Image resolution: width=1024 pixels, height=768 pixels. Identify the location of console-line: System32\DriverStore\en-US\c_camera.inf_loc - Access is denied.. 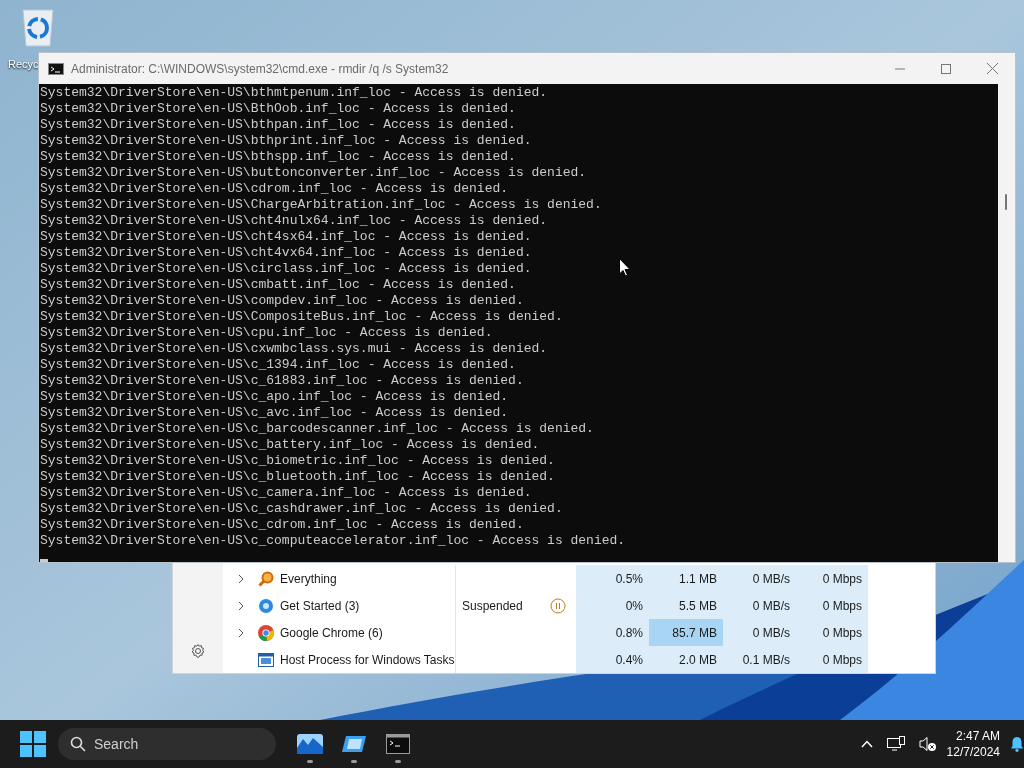
(286, 493).